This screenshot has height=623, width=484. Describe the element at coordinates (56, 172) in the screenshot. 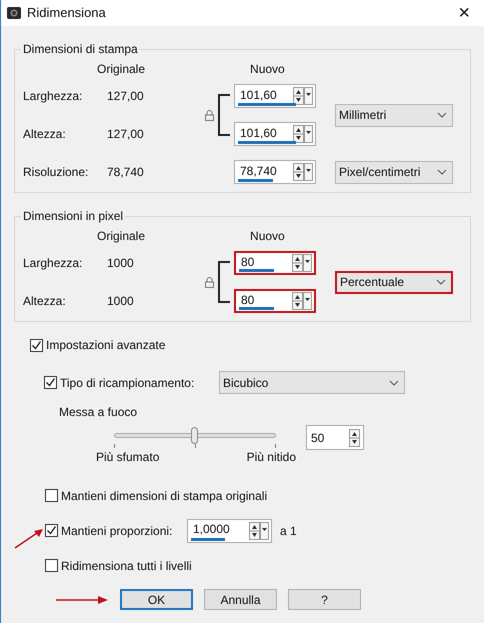

I see `field-label: Risoluzione:` at that location.